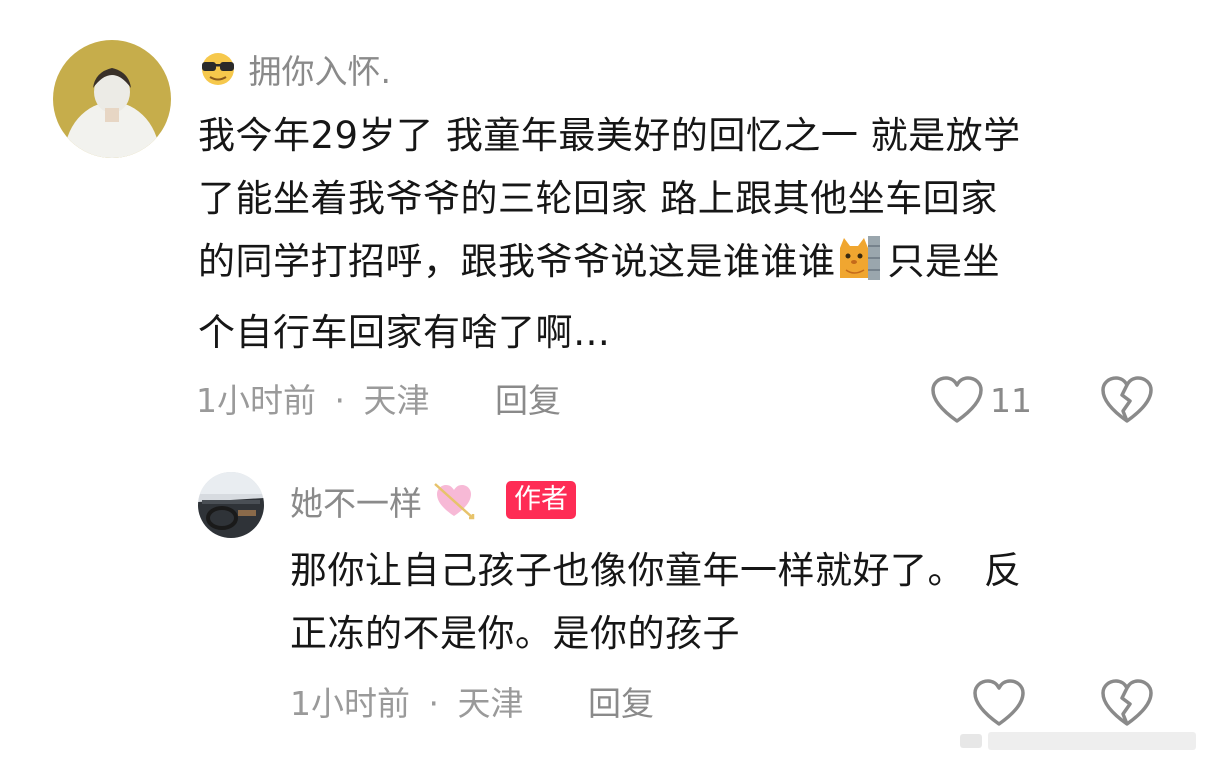  I want to click on reply-time: 1小时前, so click(350, 703).